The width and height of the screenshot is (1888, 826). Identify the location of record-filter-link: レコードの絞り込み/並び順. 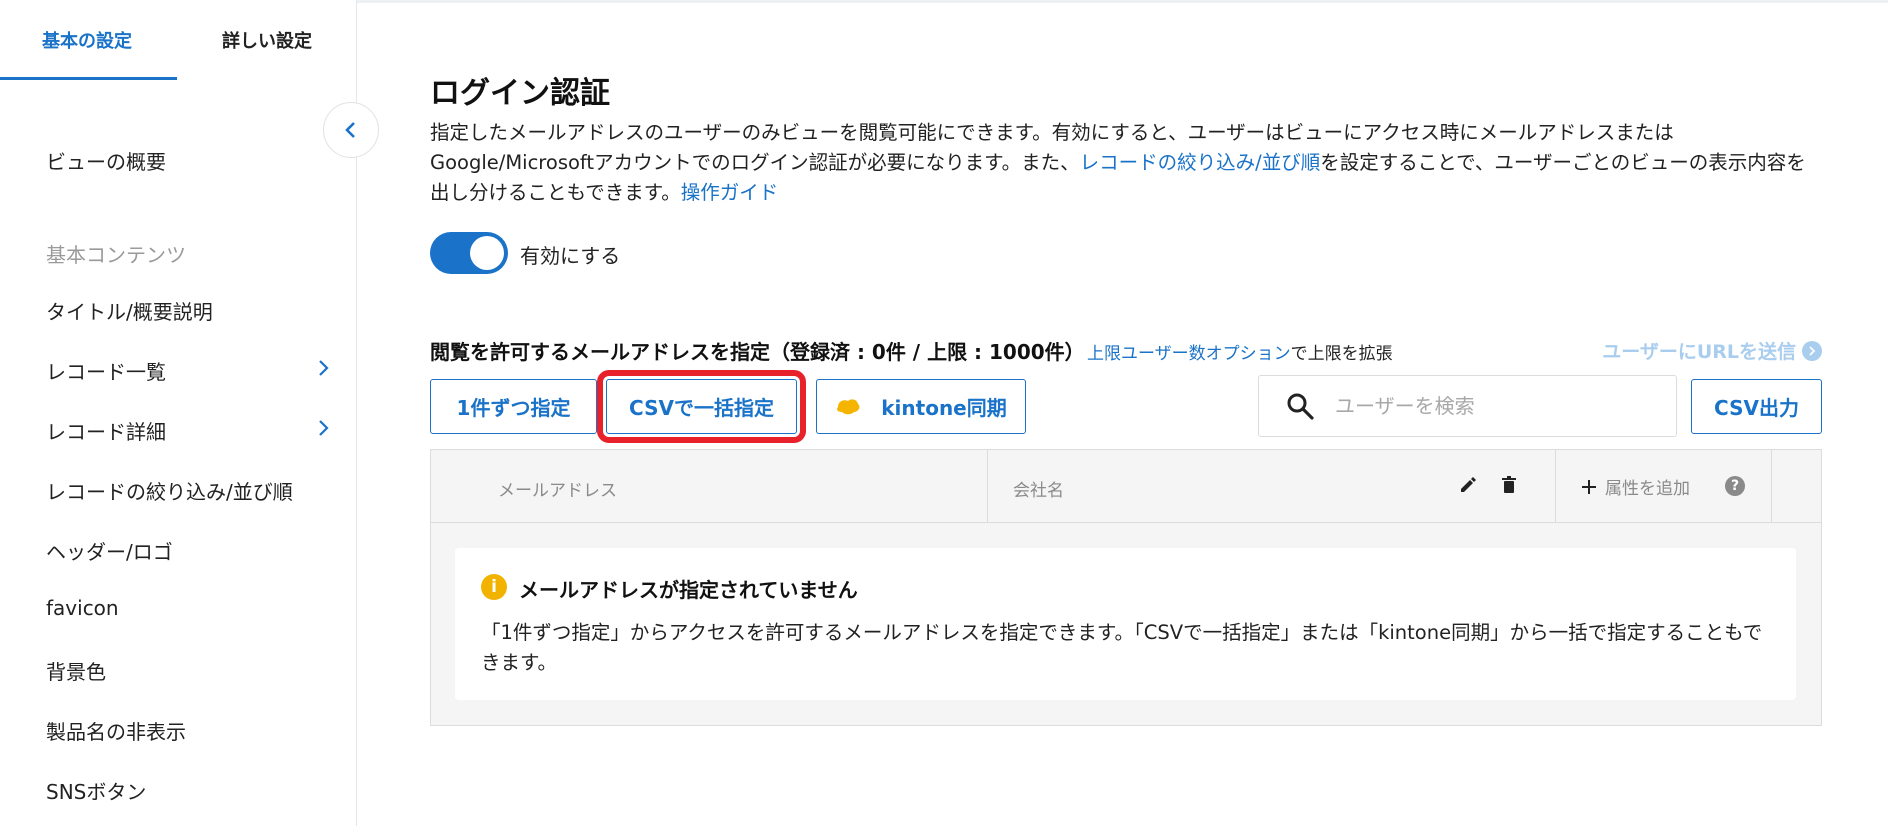
(1200, 162).